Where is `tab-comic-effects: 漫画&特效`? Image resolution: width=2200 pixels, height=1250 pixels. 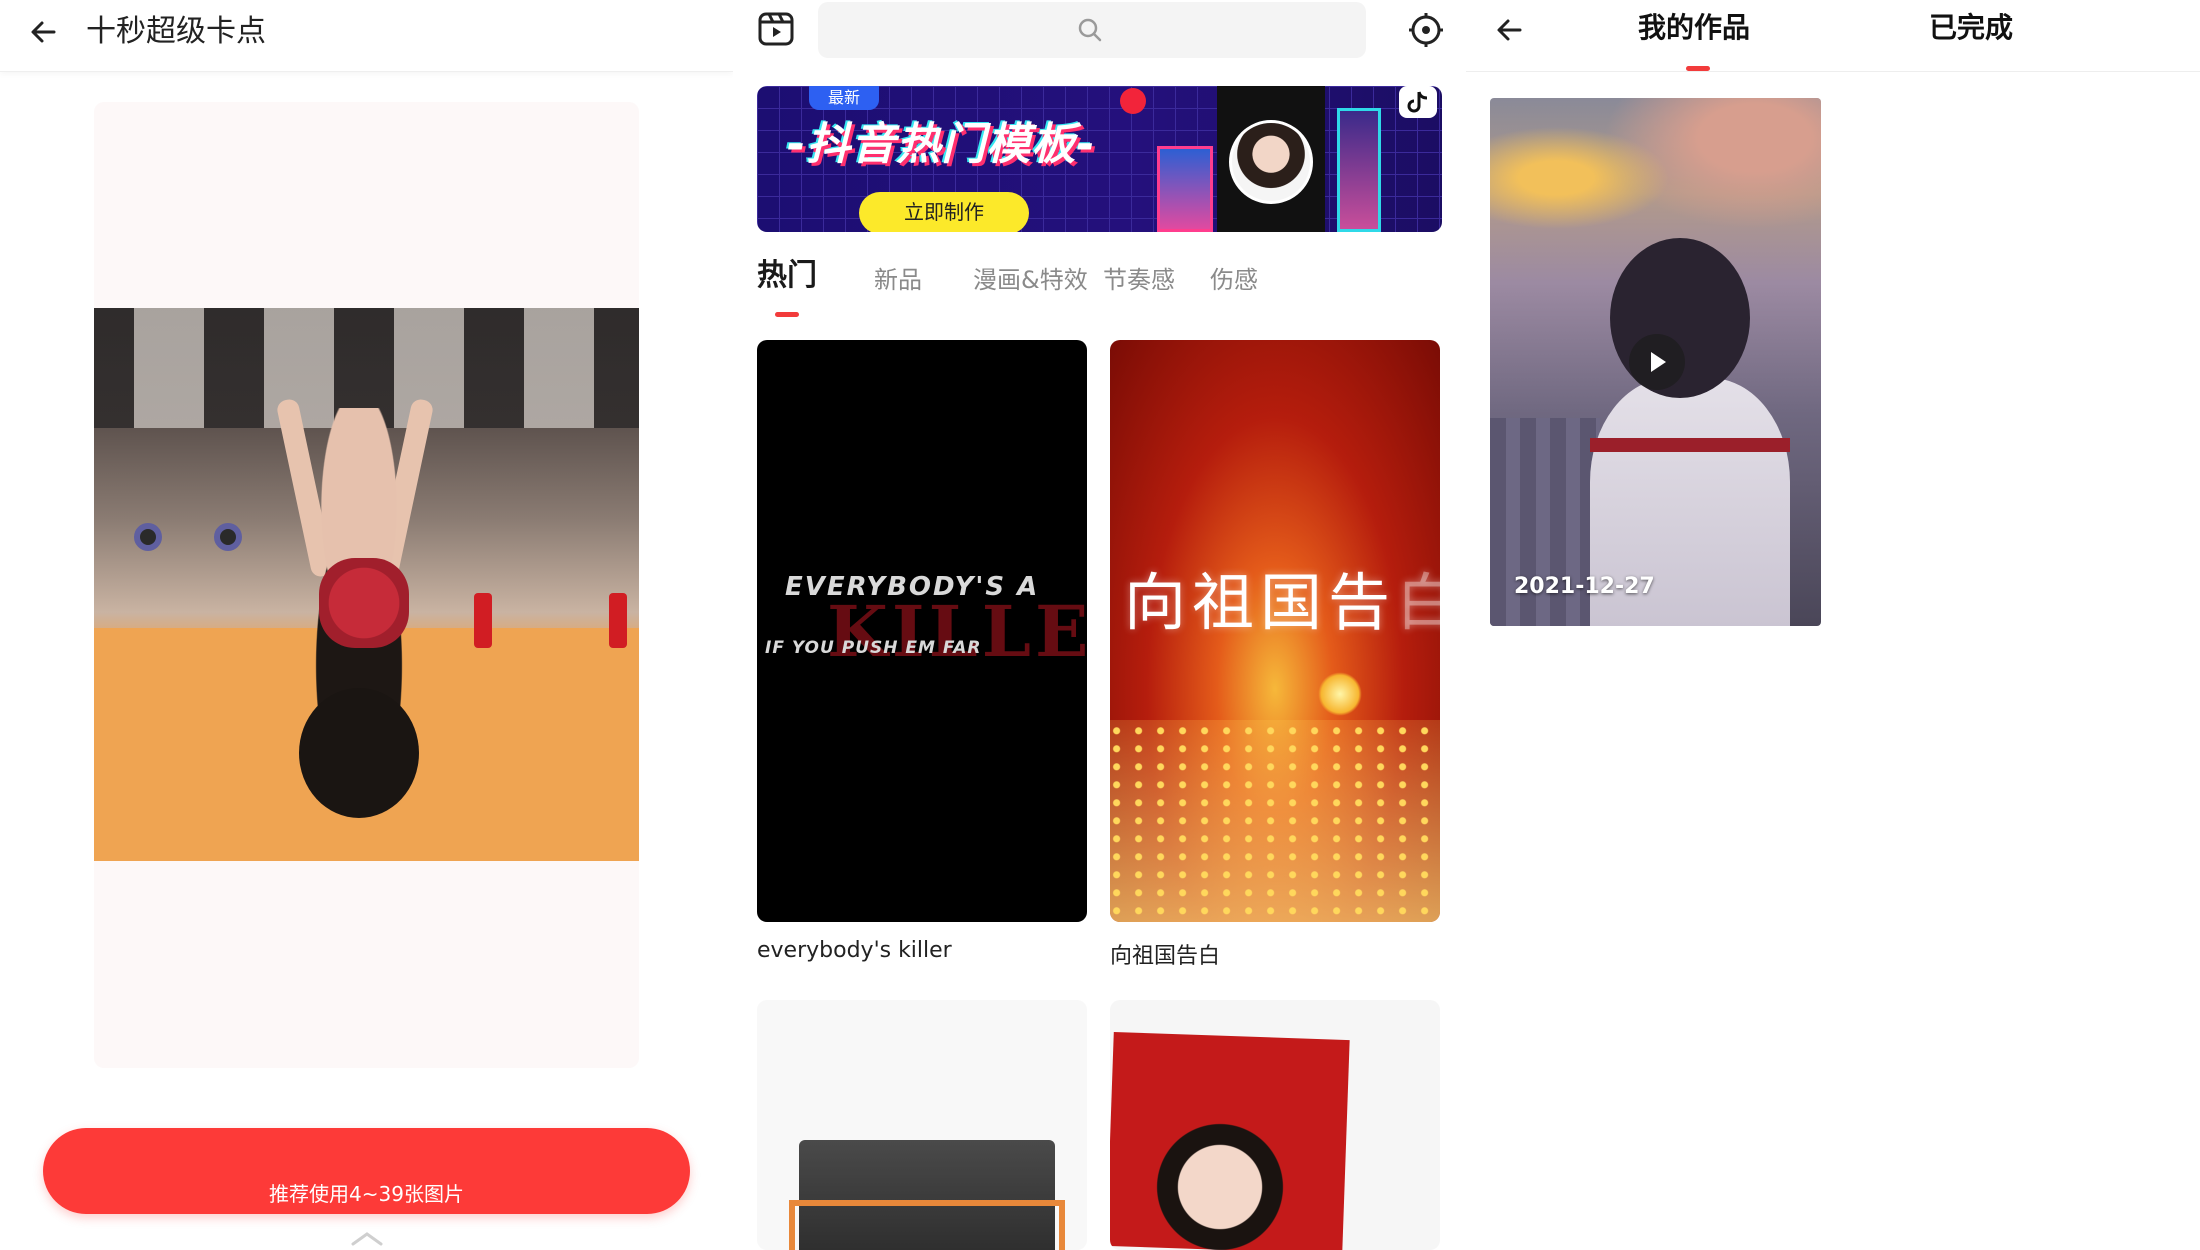
tab-comic-effects: 漫画&特效 is located at coordinates (1030, 280).